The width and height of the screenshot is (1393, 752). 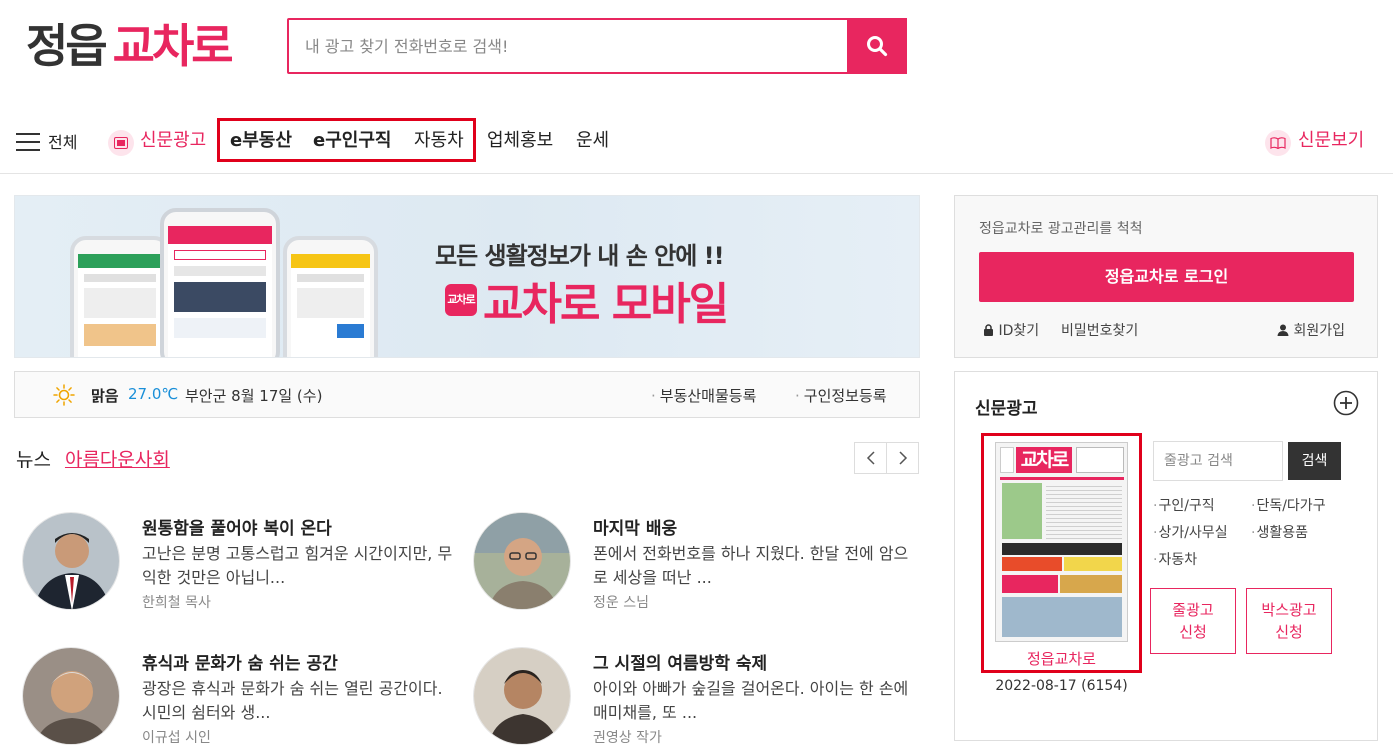 I want to click on next-button, so click(x=902, y=458).